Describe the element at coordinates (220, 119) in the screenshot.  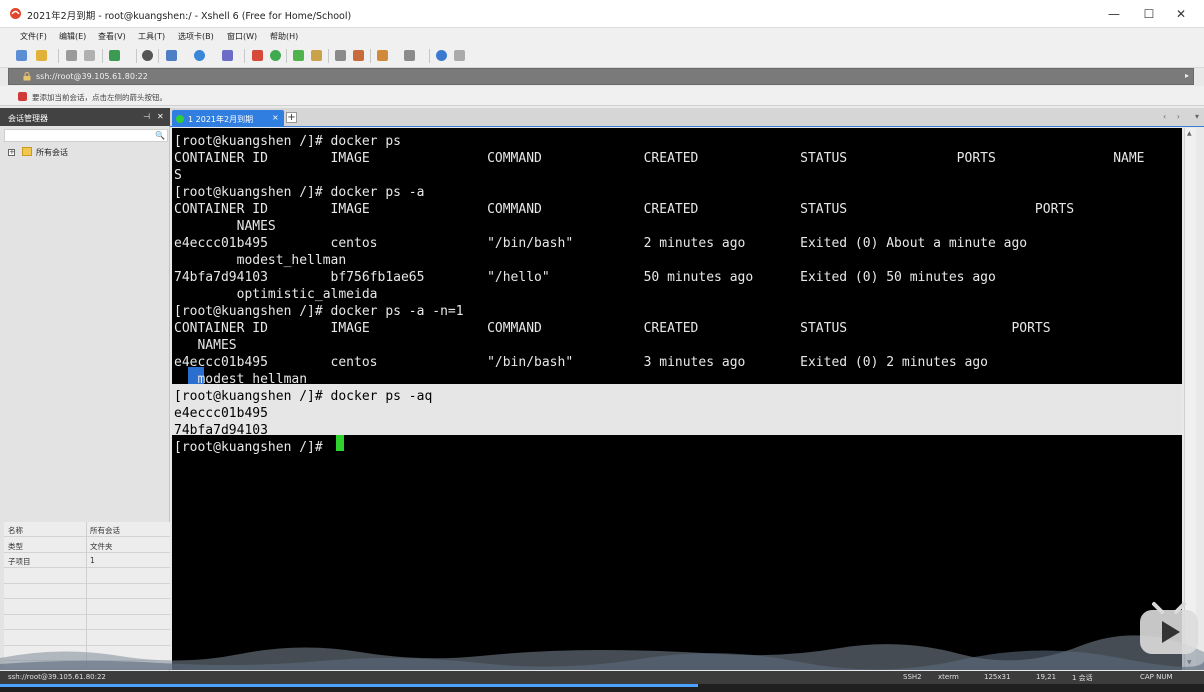
I see `tab-label: 1 2021年2月到期` at that location.